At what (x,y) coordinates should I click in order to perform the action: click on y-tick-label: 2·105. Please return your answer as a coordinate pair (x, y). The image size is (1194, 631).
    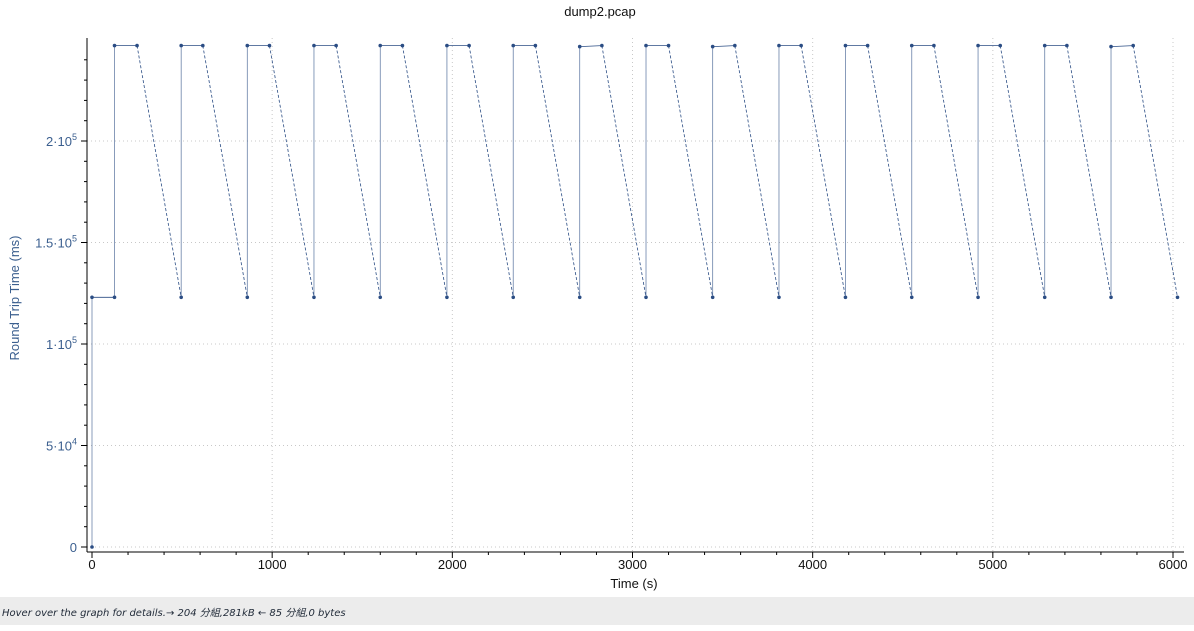
    Looking at the image, I should click on (61, 140).